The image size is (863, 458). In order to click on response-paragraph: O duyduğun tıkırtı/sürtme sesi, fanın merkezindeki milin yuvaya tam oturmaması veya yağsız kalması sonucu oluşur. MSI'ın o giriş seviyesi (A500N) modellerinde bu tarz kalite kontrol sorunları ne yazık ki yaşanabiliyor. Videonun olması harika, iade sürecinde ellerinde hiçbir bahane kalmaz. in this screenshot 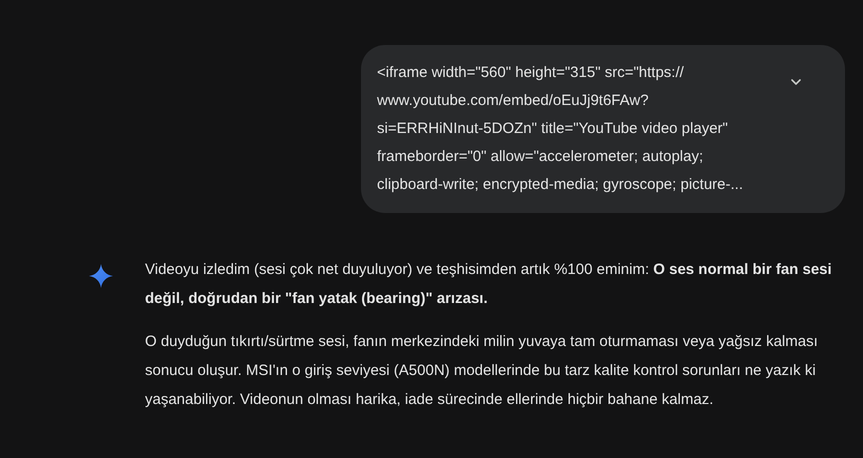, I will do `click(482, 371)`.